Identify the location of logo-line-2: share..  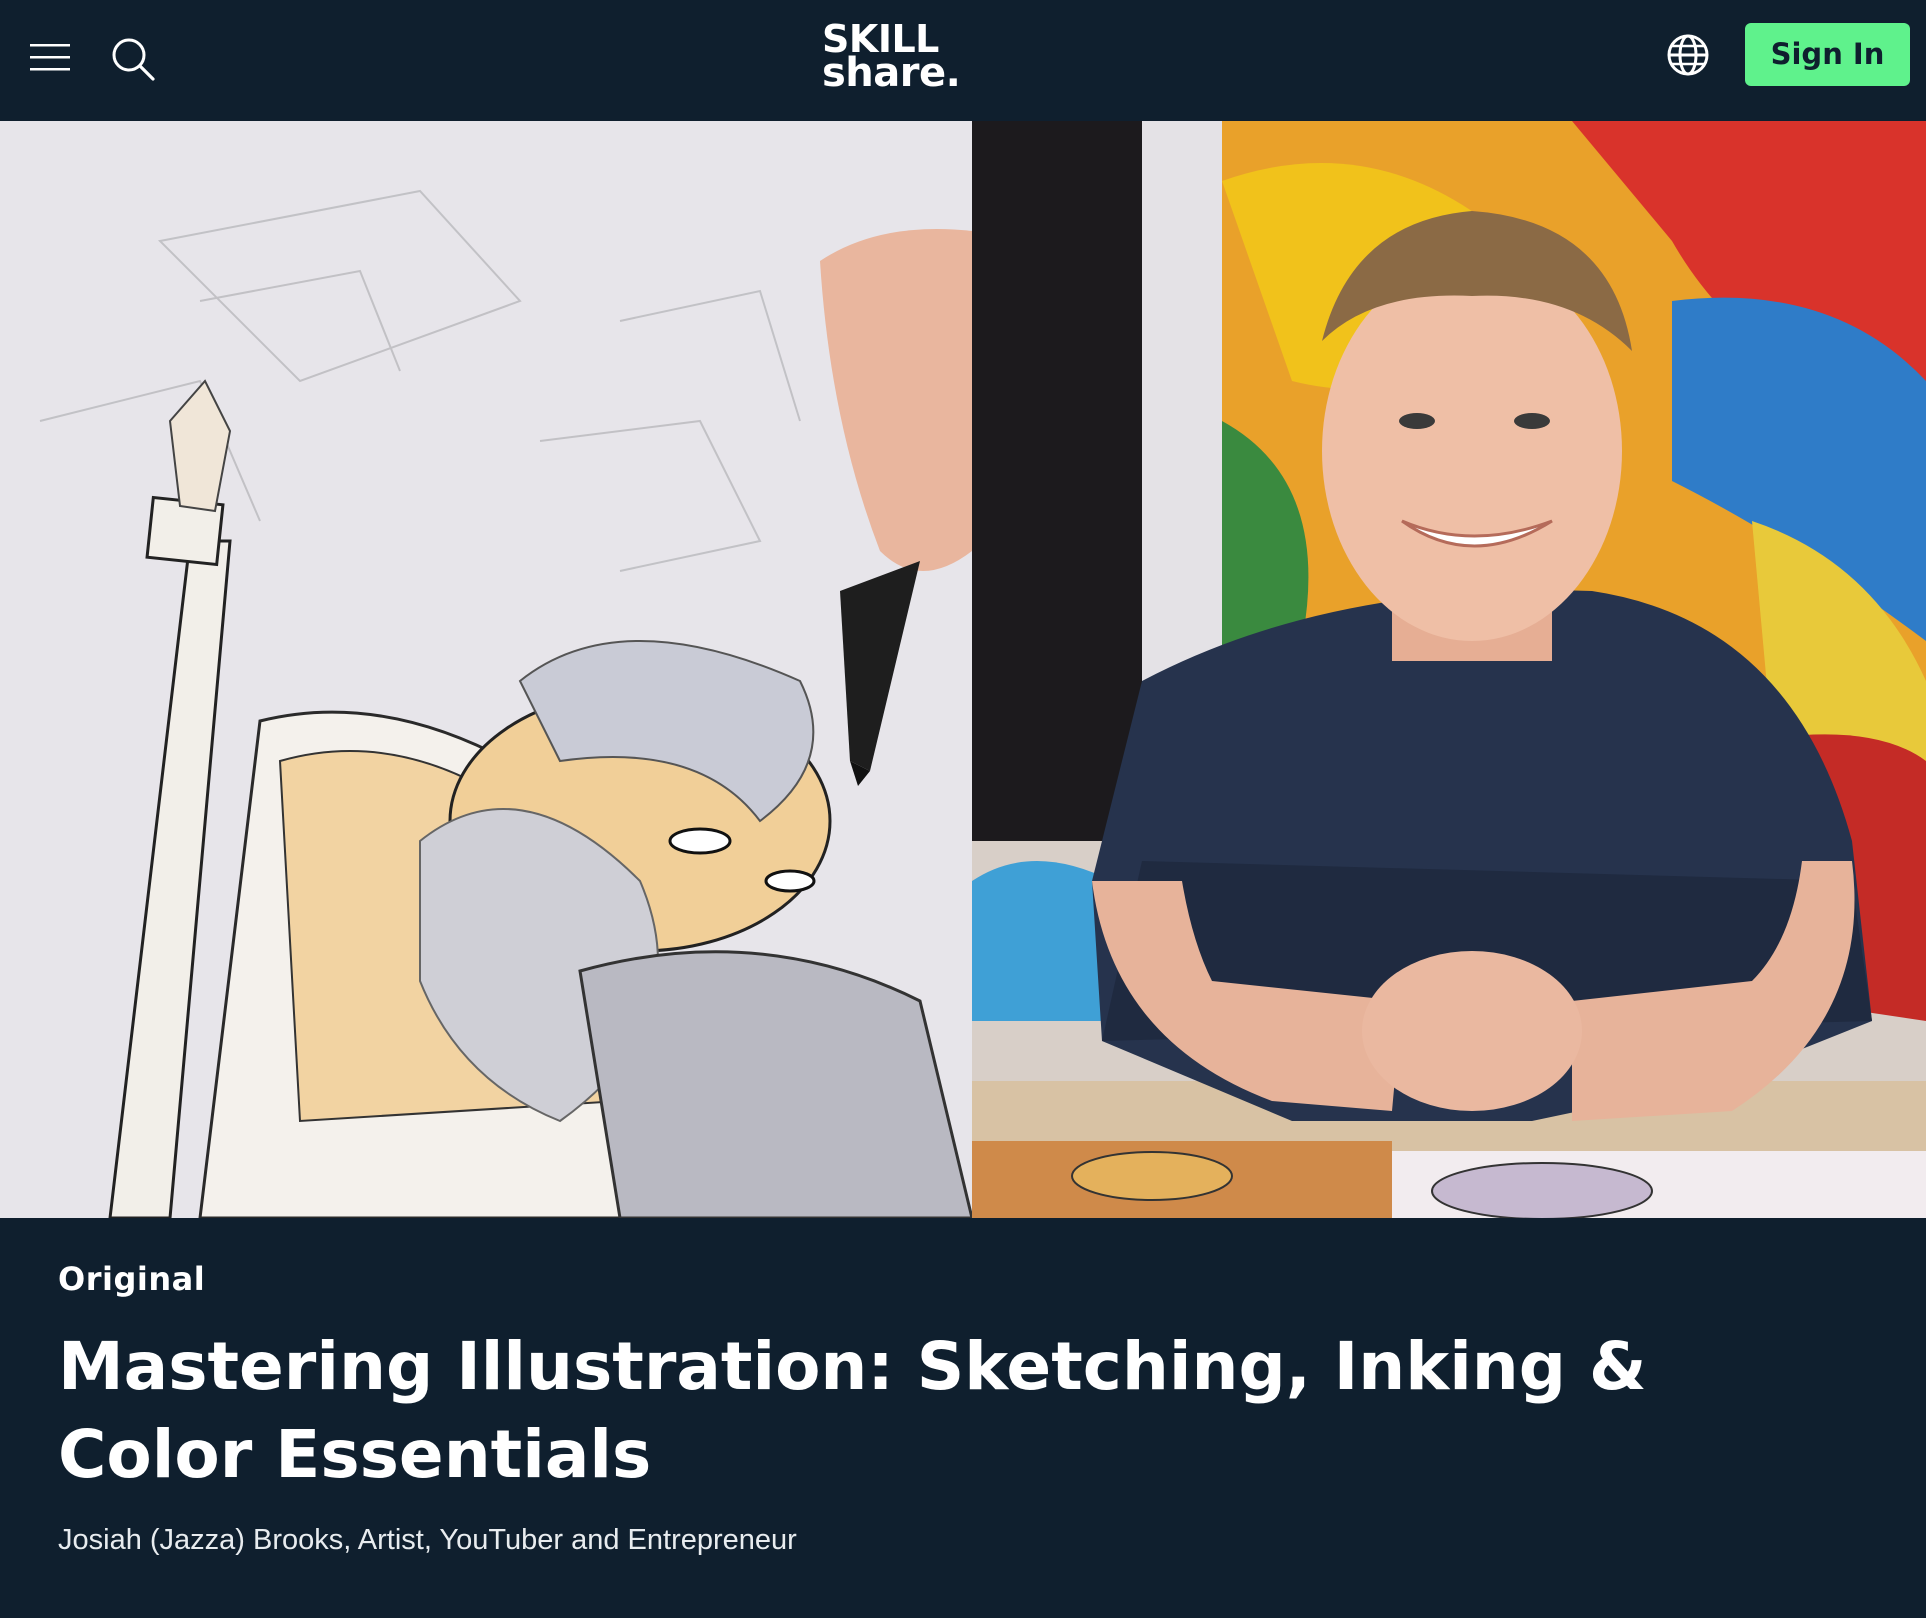
(891, 73).